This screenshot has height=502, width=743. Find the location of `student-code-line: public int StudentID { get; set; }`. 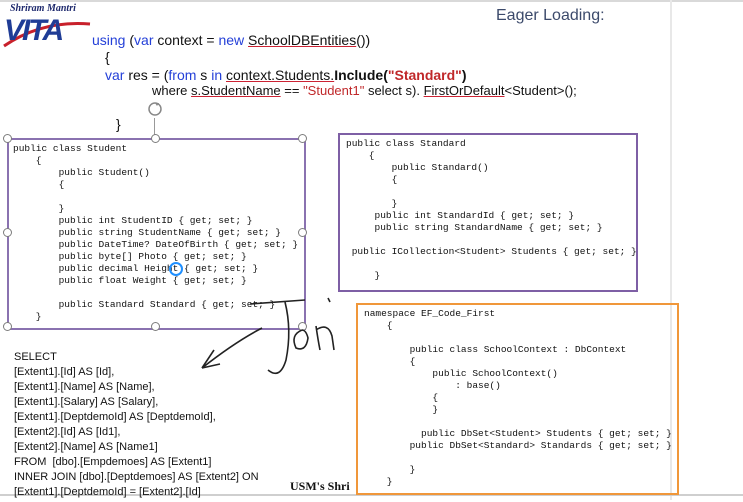

student-code-line: public int StudentID { get; set; } is located at coordinates (133, 220).